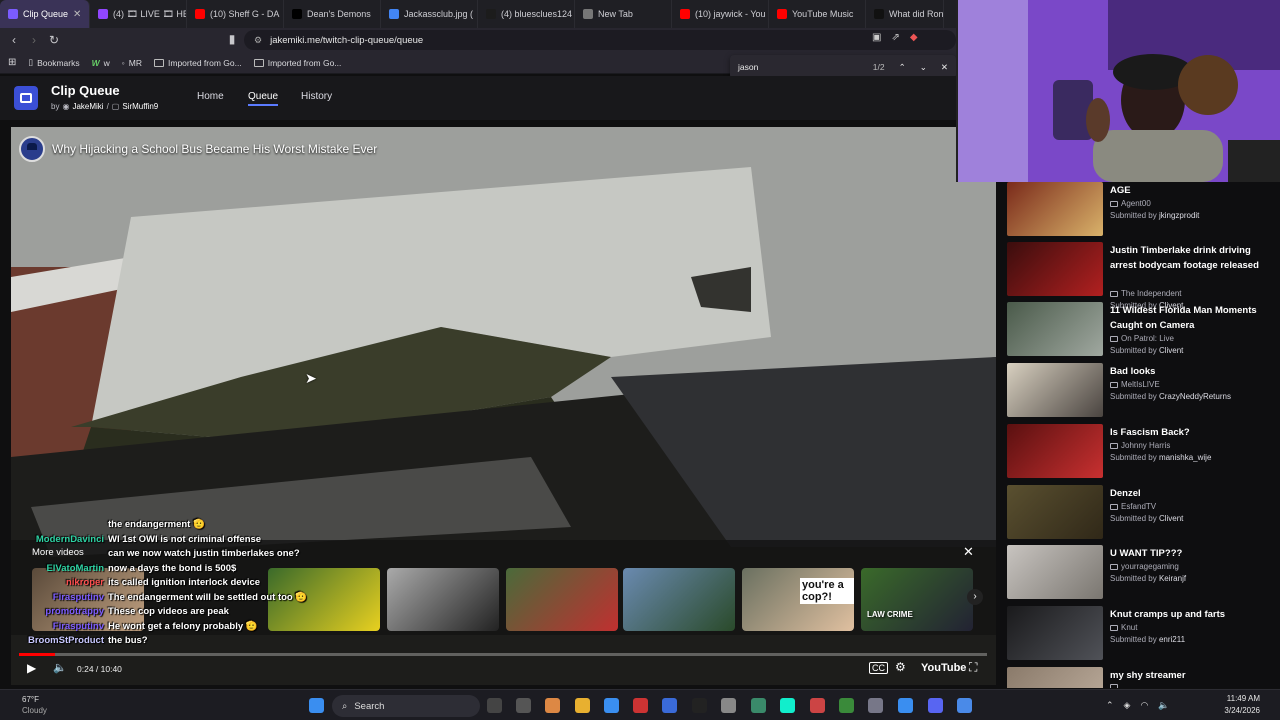  Describe the element at coordinates (876, 37) in the screenshot. I see `reader-icon: ▣` at that location.